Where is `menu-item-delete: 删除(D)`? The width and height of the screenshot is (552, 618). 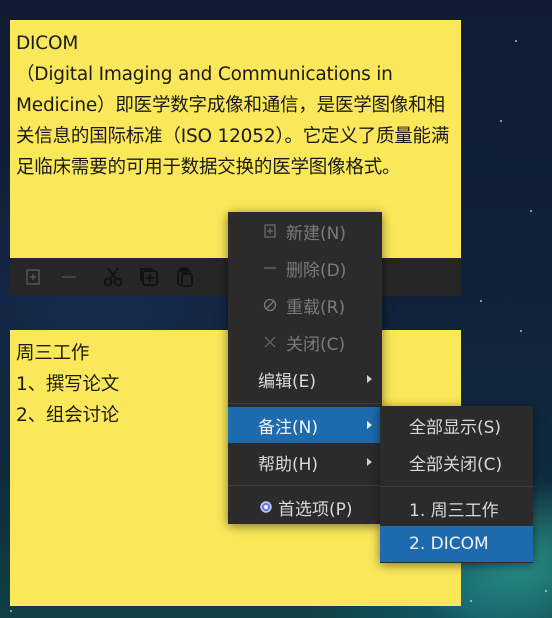 menu-item-delete: 删除(D) is located at coordinates (305, 268).